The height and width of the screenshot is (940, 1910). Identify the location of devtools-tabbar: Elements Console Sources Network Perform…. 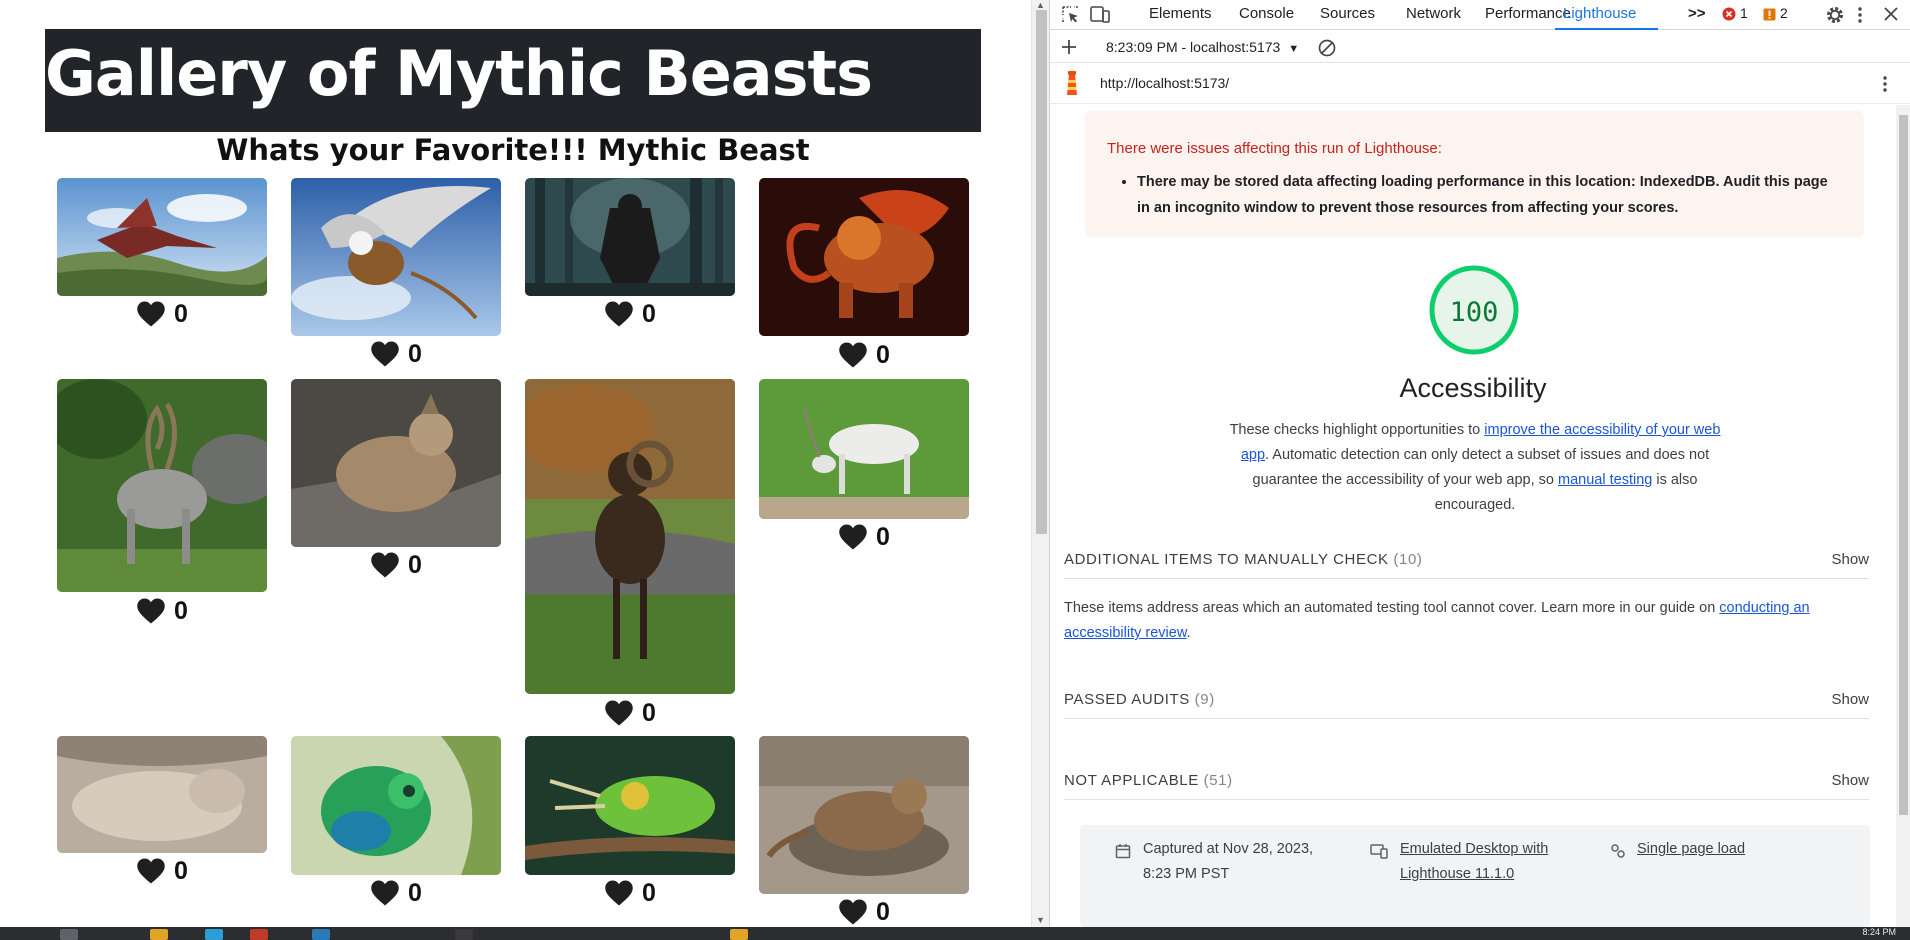
(1480, 15).